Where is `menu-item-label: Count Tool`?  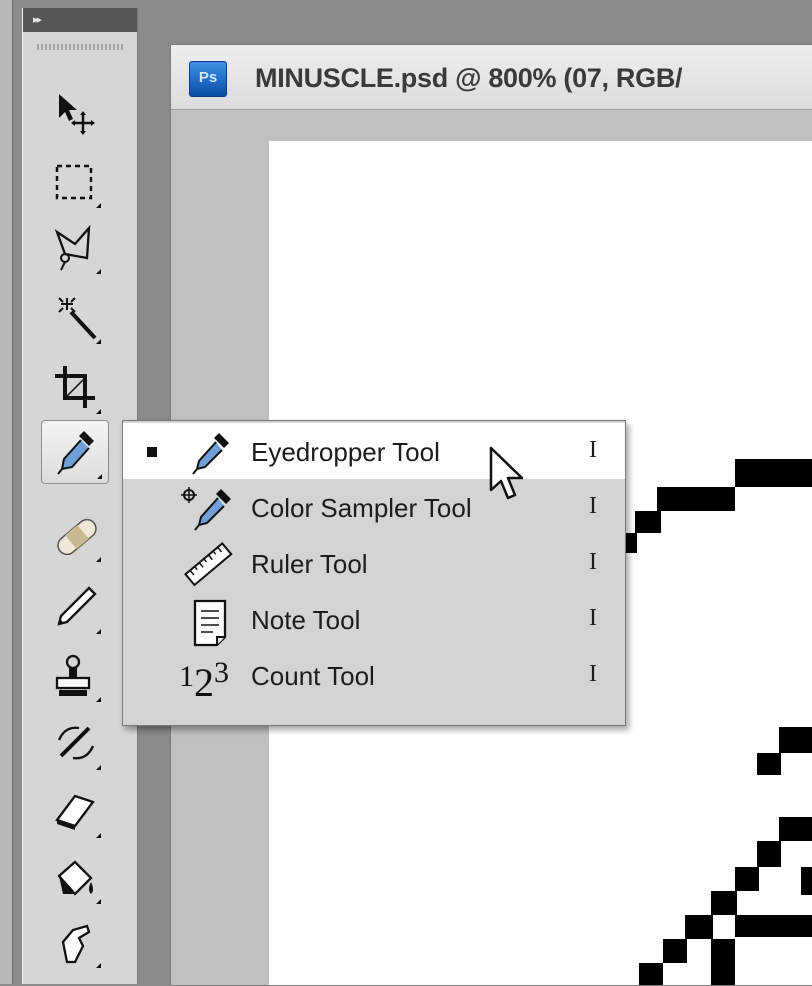 menu-item-label: Count Tool is located at coordinates (313, 676).